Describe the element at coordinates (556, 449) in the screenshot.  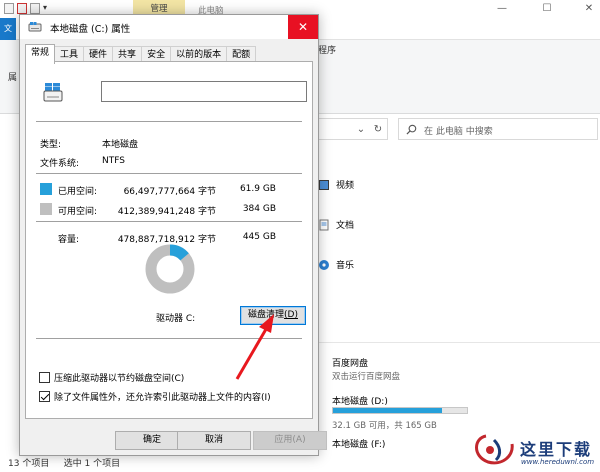
I see `watermark-text: 这里下载` at that location.